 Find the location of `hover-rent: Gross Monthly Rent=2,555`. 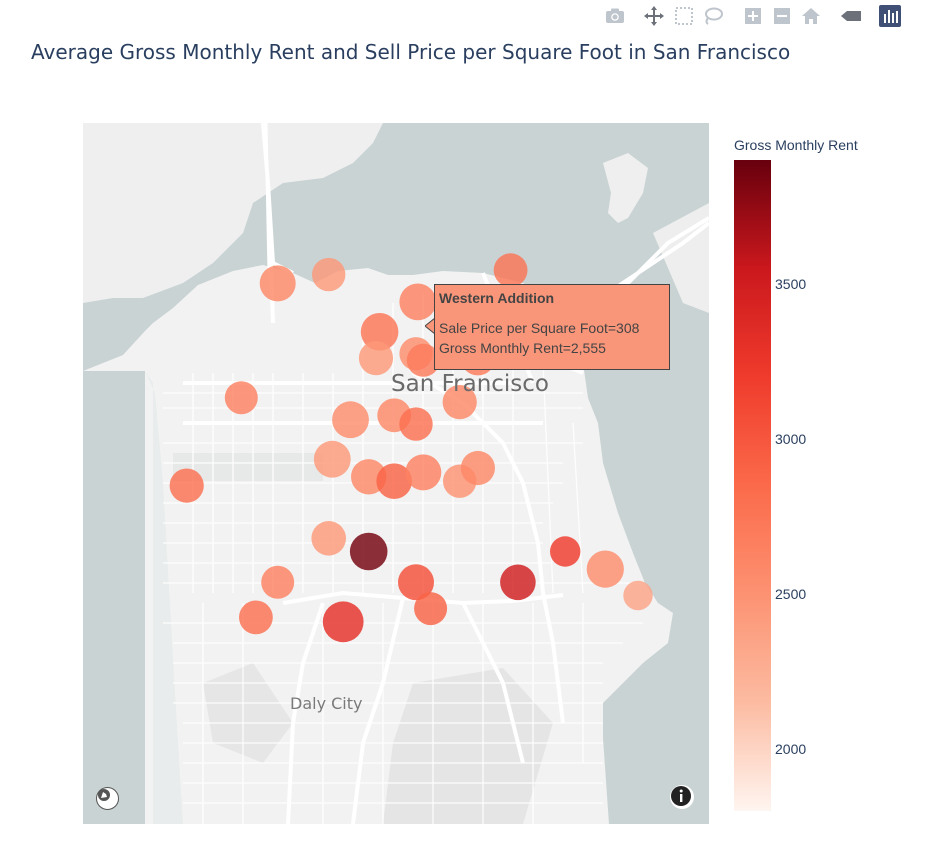

hover-rent: Gross Monthly Rent=2,555 is located at coordinates (522, 348).